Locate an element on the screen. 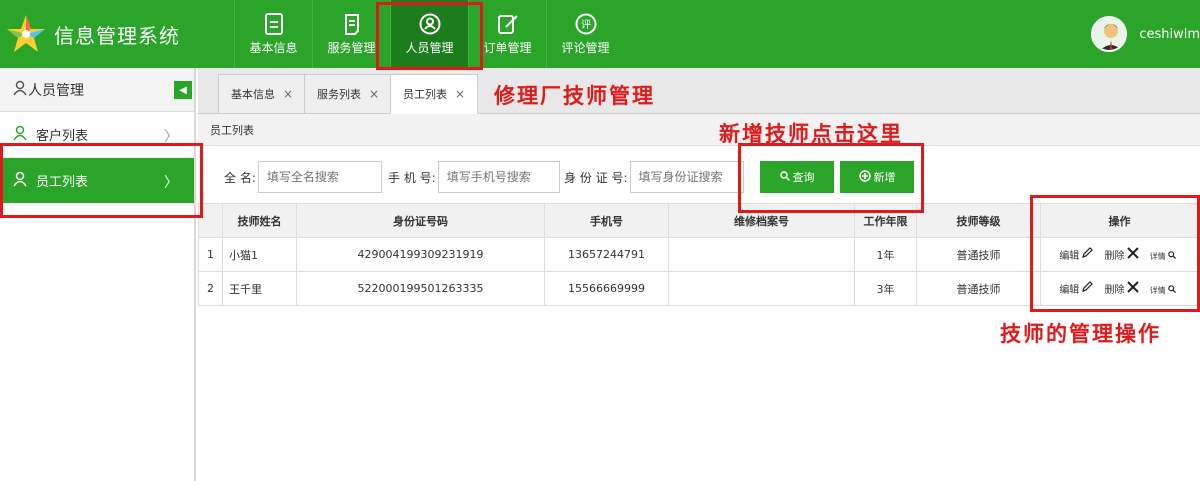 The image size is (1200, 481). nav-comment-management: 评 评论管理 is located at coordinates (585, 34).